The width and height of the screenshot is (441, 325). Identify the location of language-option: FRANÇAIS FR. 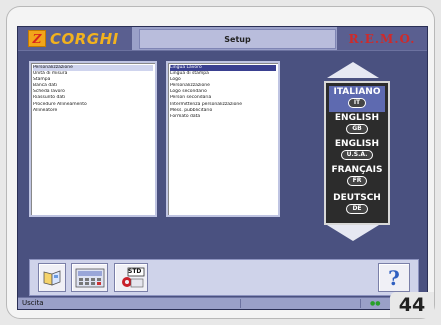
(357, 175).